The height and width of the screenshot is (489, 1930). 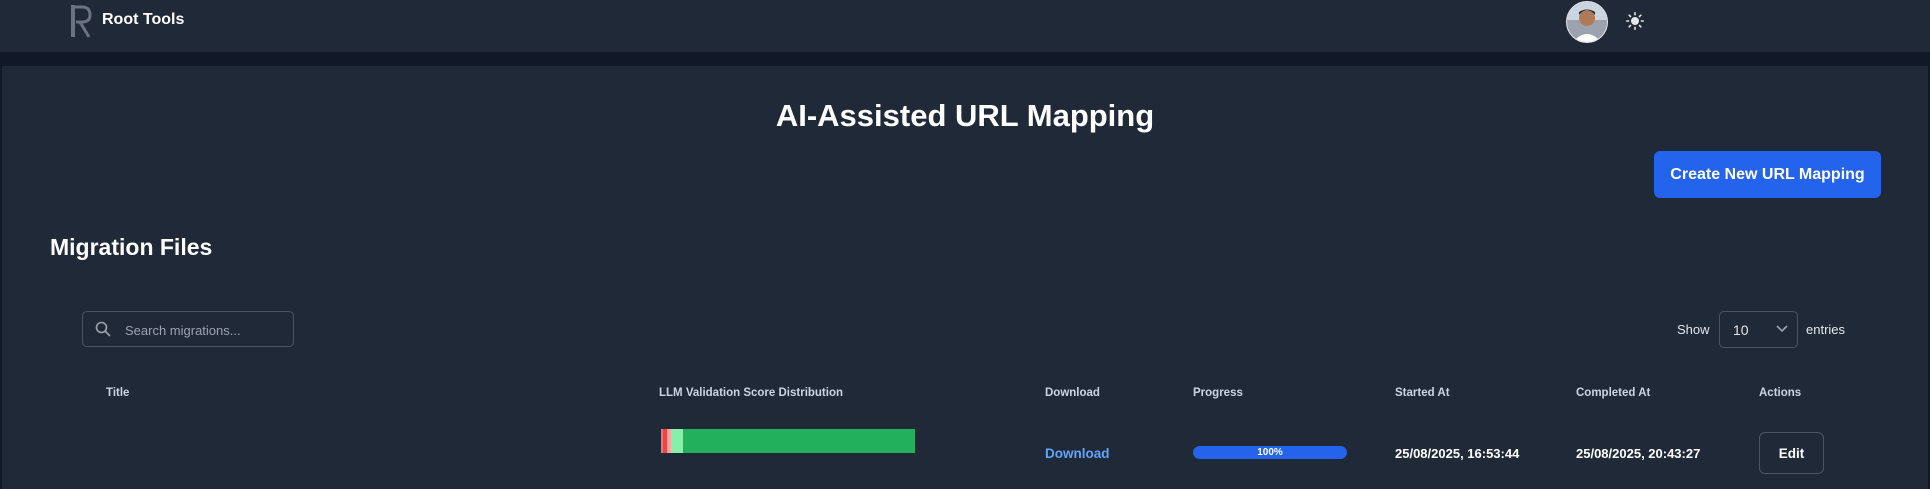 I want to click on entries-label: entries, so click(x=1826, y=329).